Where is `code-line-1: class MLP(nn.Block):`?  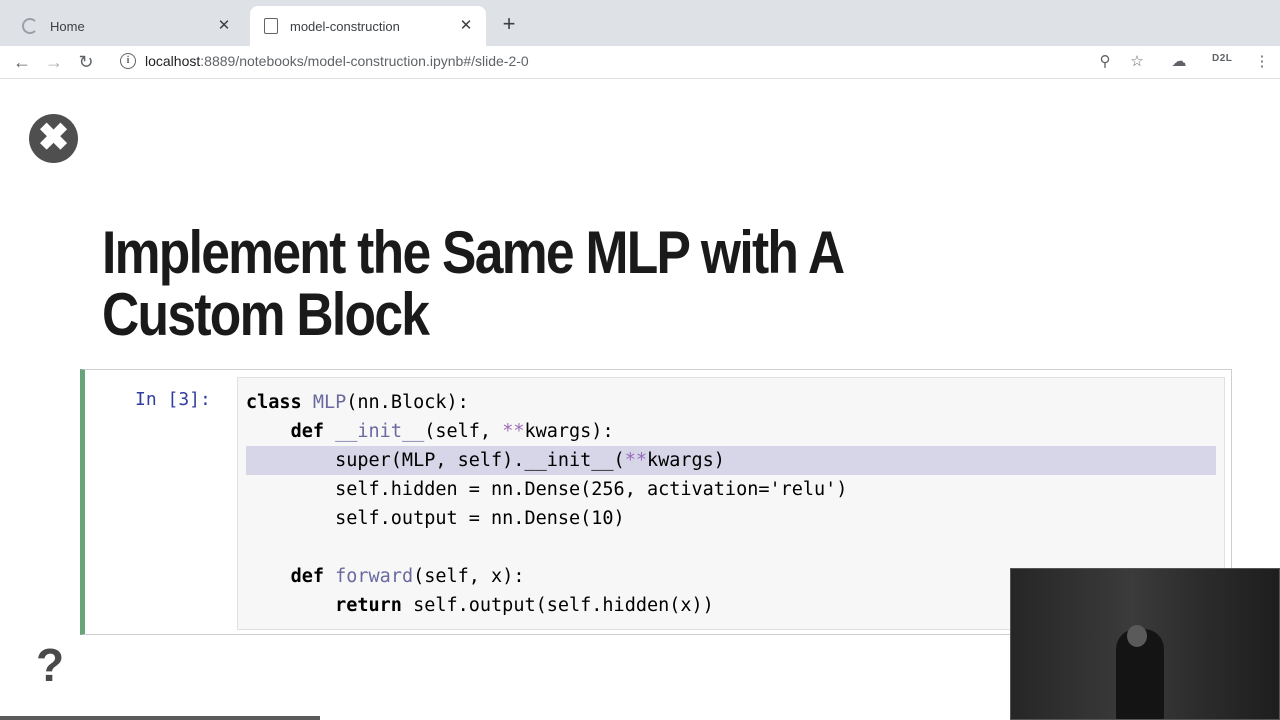
code-line-1: class MLP(nn.Block): is located at coordinates (357, 402).